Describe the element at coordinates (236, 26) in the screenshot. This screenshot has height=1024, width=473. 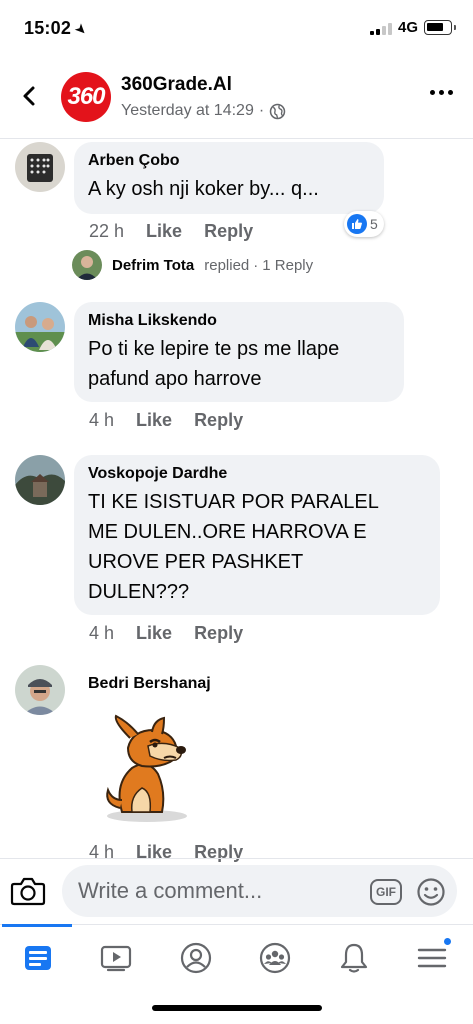
I see `status-bar: 15:02➤ 4G` at that location.